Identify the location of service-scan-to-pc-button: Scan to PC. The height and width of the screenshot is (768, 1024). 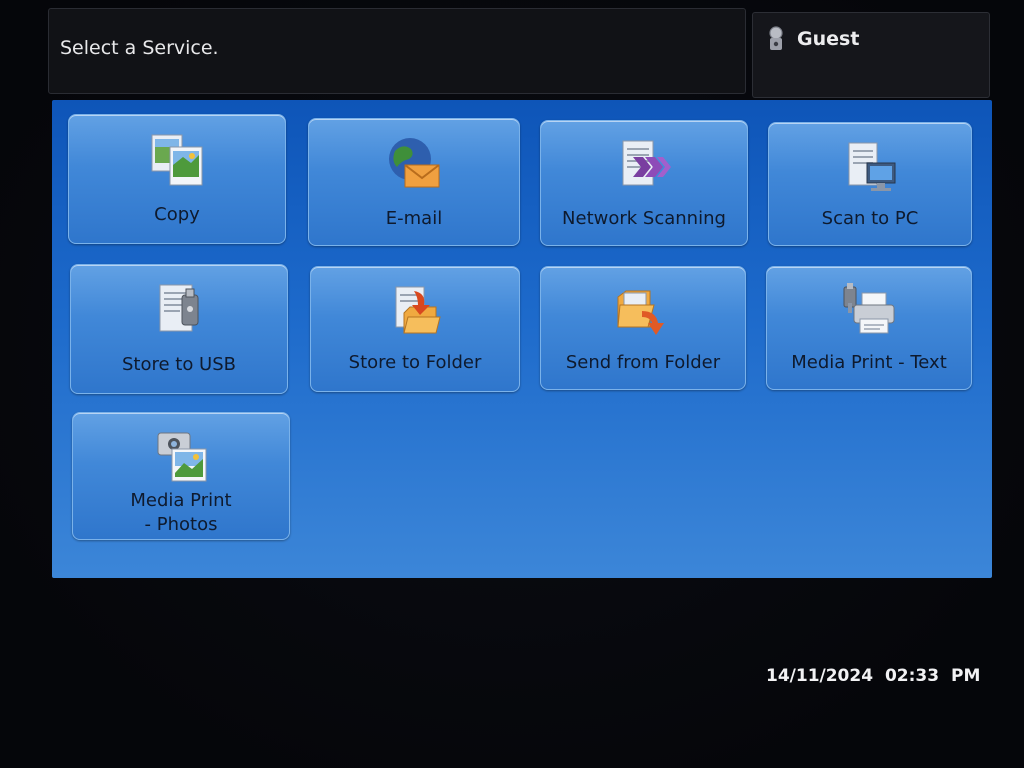
(870, 184).